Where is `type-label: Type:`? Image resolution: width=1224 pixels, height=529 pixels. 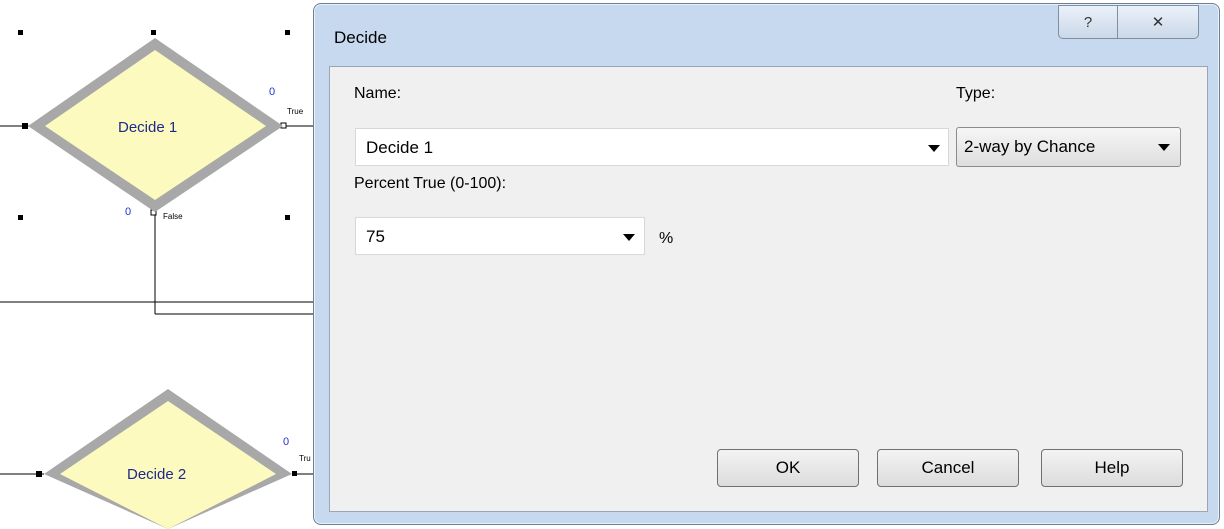 type-label: Type: is located at coordinates (976, 93).